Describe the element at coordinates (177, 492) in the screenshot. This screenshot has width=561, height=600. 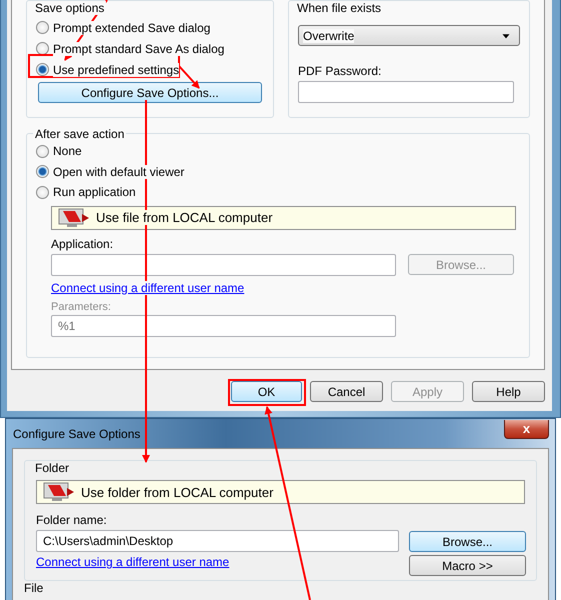
I see `location-text: Use folder from LOCAL computer` at that location.